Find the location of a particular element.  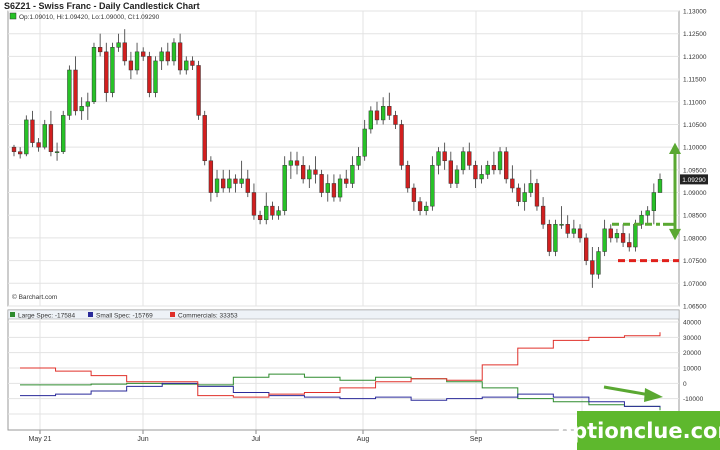

x-axis-tick-label: Jul is located at coordinates (256, 439).